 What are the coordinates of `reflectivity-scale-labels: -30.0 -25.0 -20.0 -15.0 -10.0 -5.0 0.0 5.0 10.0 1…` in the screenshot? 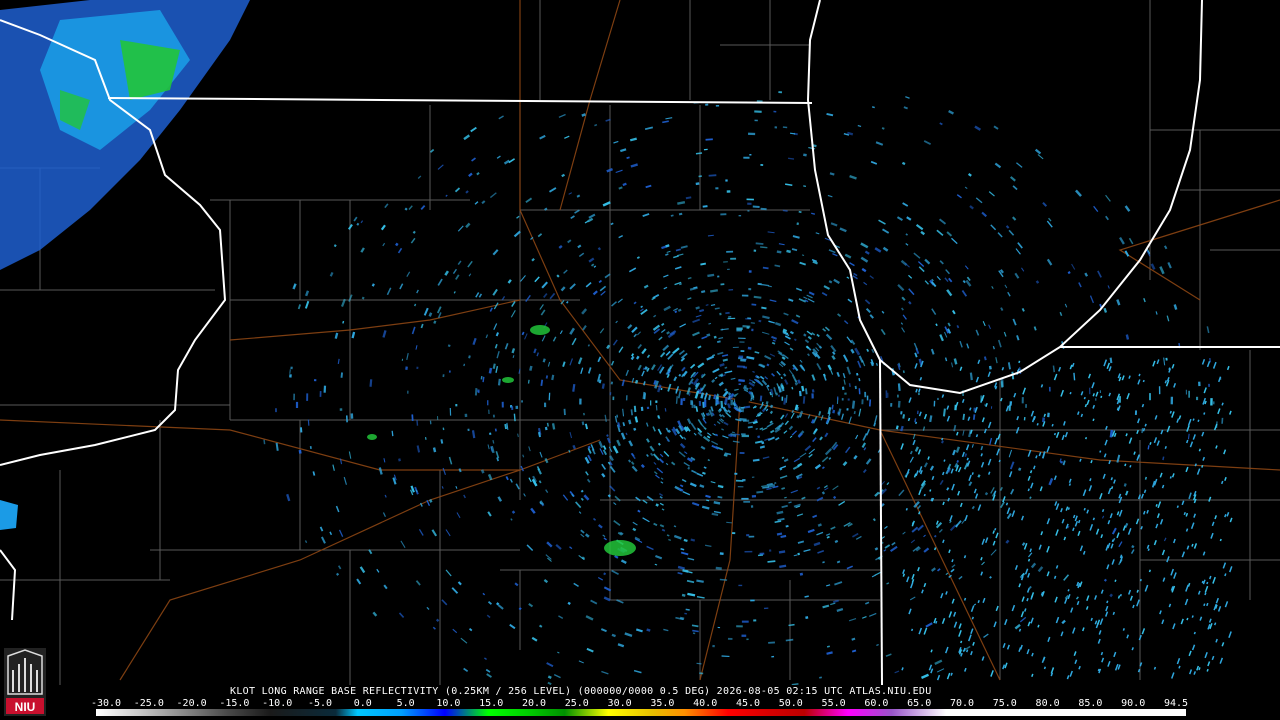 It's located at (640, 703).